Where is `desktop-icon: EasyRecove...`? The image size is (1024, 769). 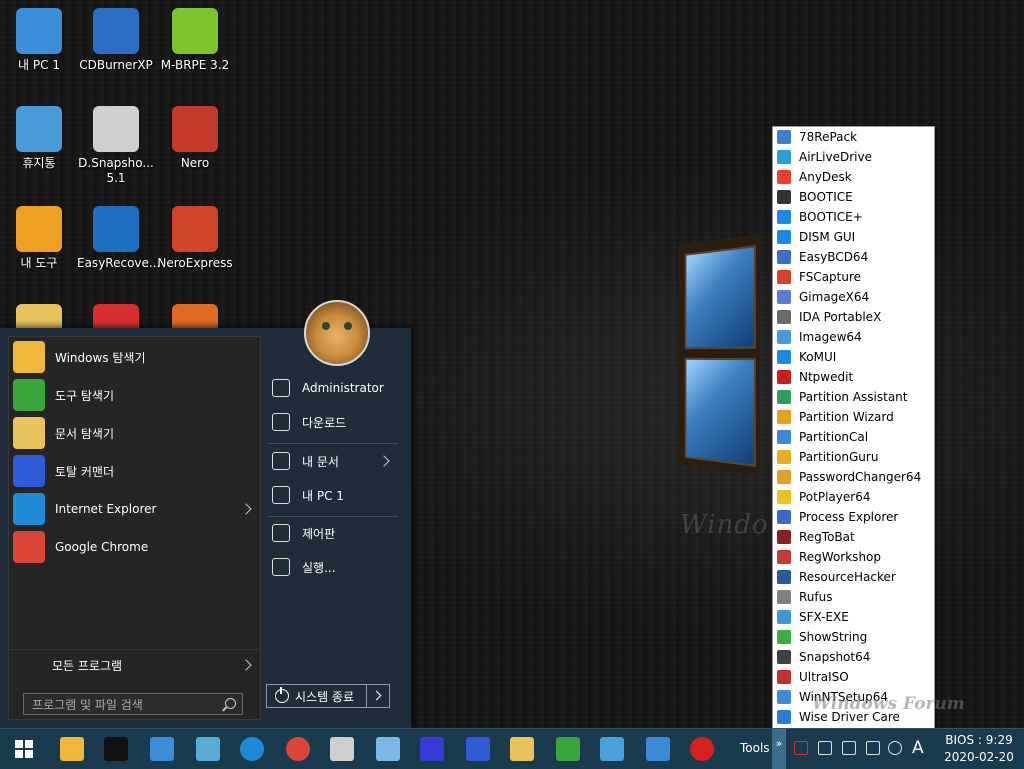
desktop-icon: EasyRecove... is located at coordinates (118, 238).